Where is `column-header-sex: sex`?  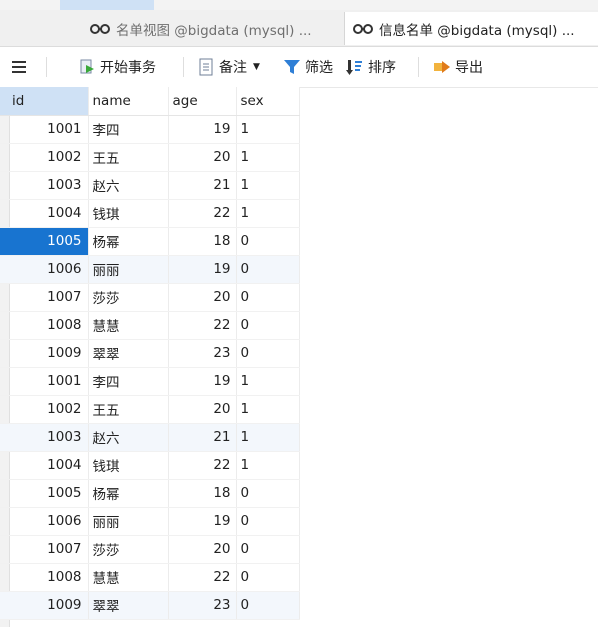 column-header-sex: sex is located at coordinates (268, 101).